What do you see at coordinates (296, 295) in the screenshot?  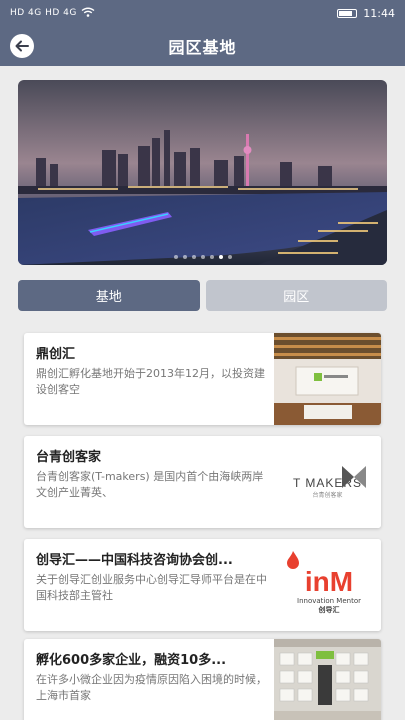 I see `tab-yuanqu: 园区` at bounding box center [296, 295].